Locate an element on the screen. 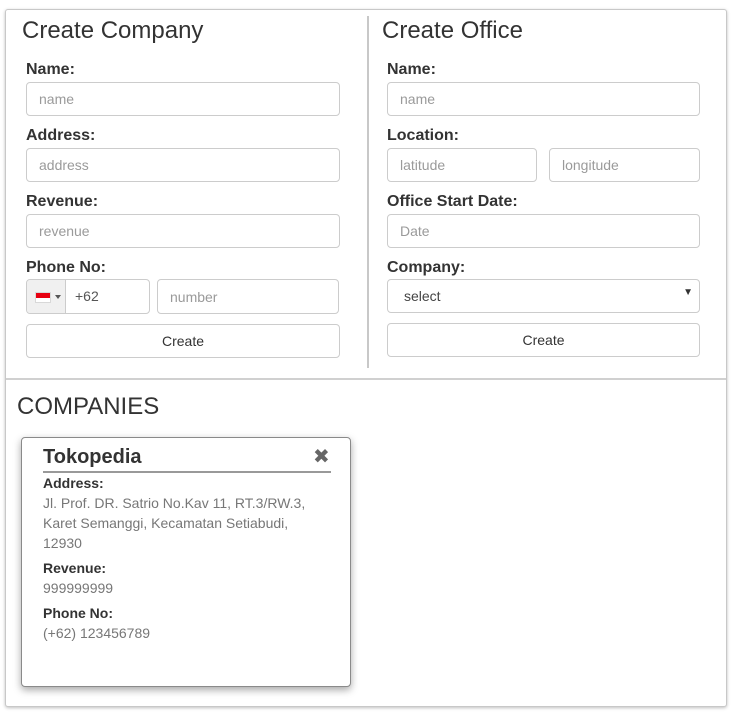 This screenshot has height=713, width=733. company-phone-label: Phone No: is located at coordinates (66, 267).